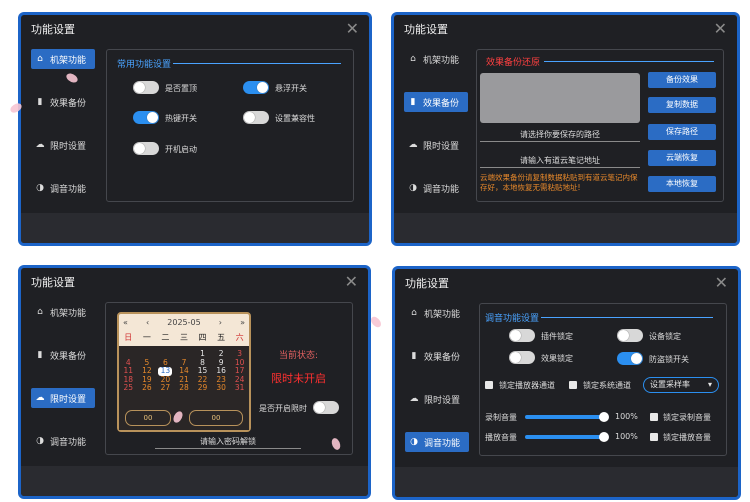 The image size is (750, 502). Describe the element at coordinates (630, 358) in the screenshot. I see `toggle-antitheft` at that location.